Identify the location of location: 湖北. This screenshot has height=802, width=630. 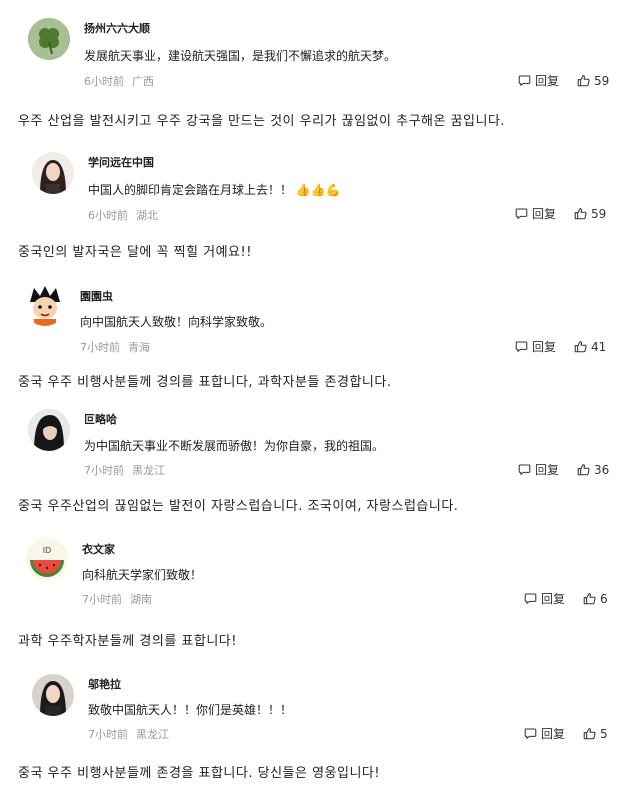
(147, 215).